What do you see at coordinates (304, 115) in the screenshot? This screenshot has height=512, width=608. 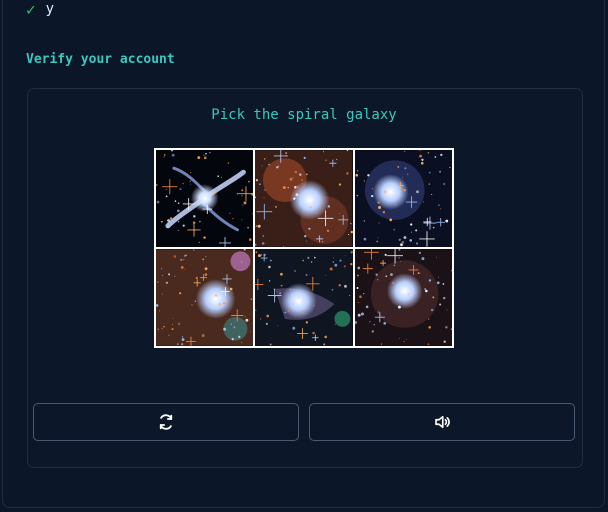 I see `captcha-prompt: Pick the spiral galaxy` at bounding box center [304, 115].